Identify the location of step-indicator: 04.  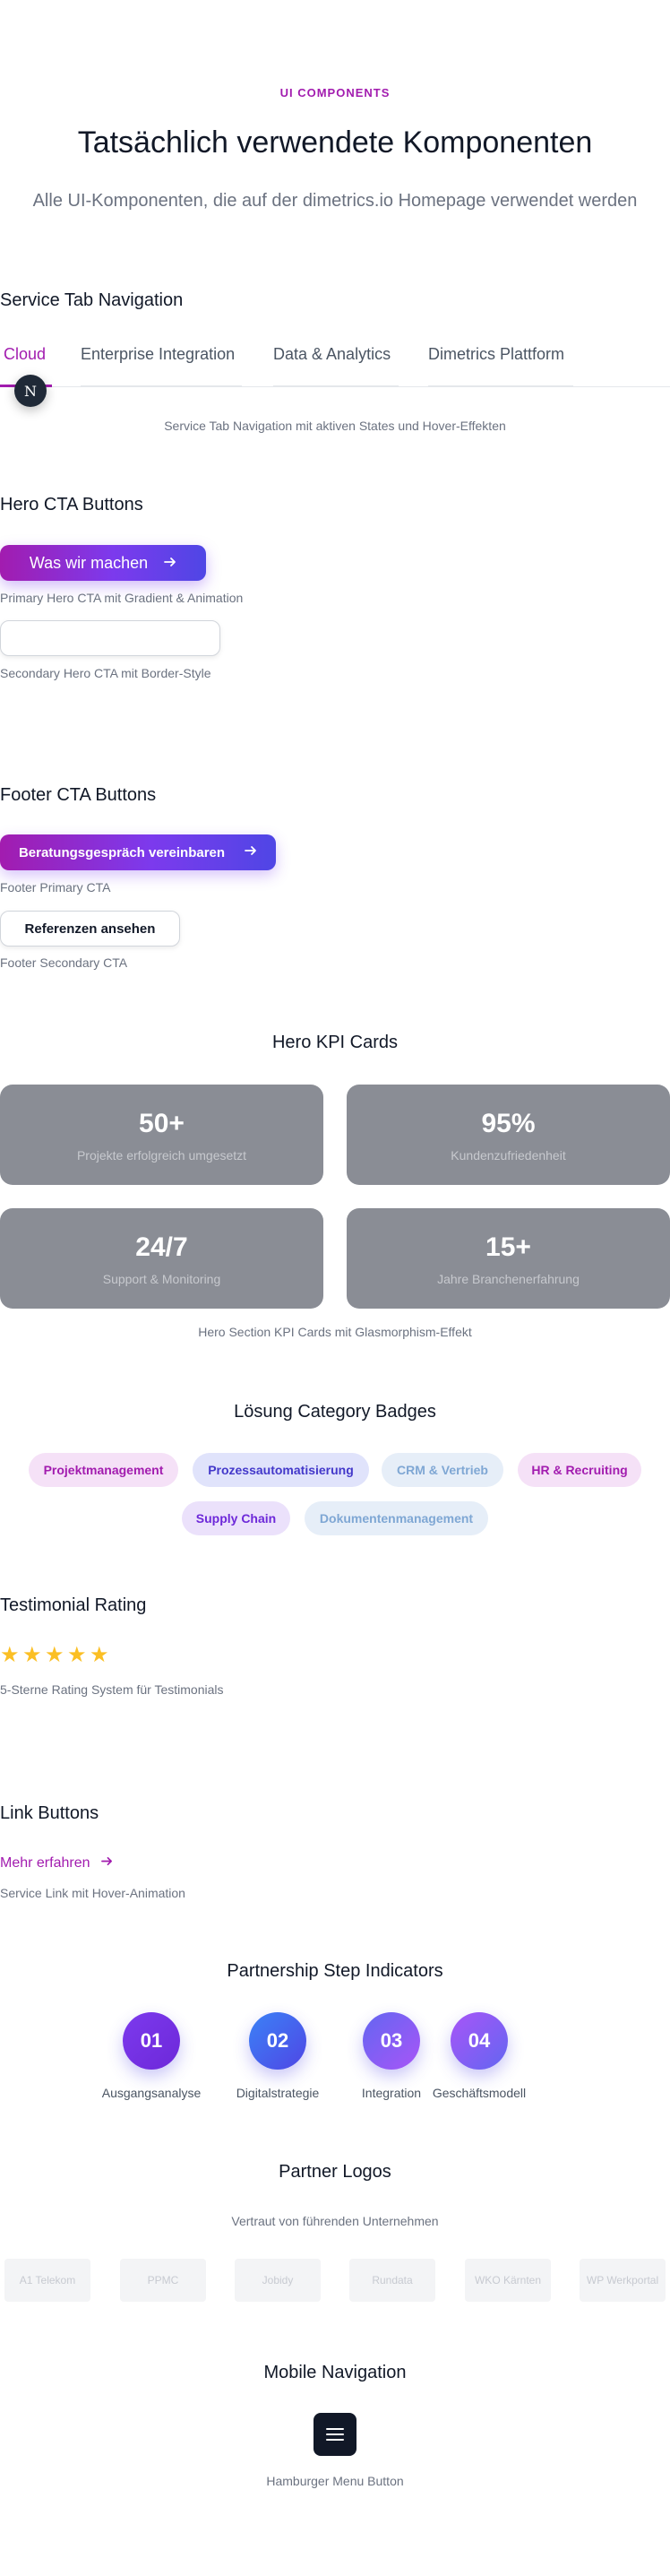
(479, 2041).